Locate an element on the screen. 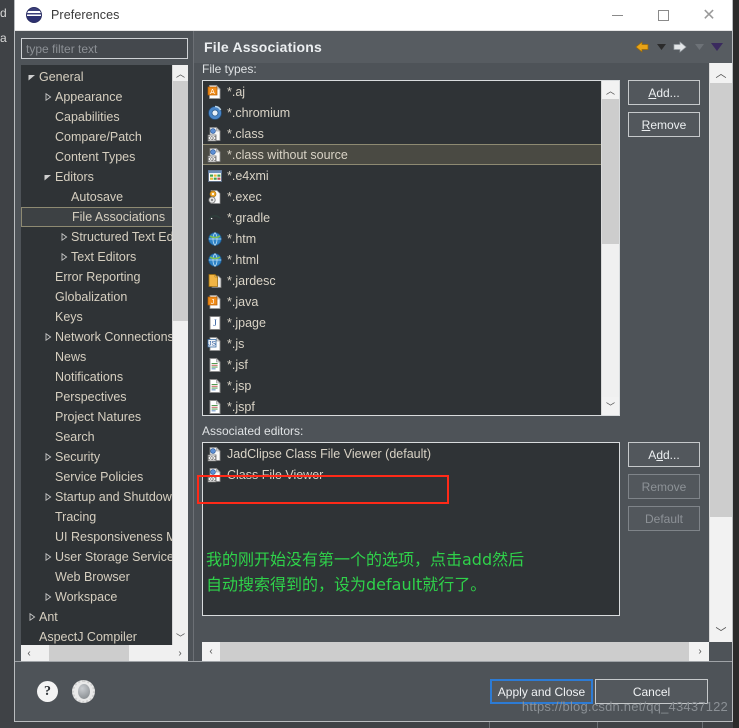 This screenshot has width=739, height=728. file-type-row: J *.jpage is located at coordinates (402, 322).